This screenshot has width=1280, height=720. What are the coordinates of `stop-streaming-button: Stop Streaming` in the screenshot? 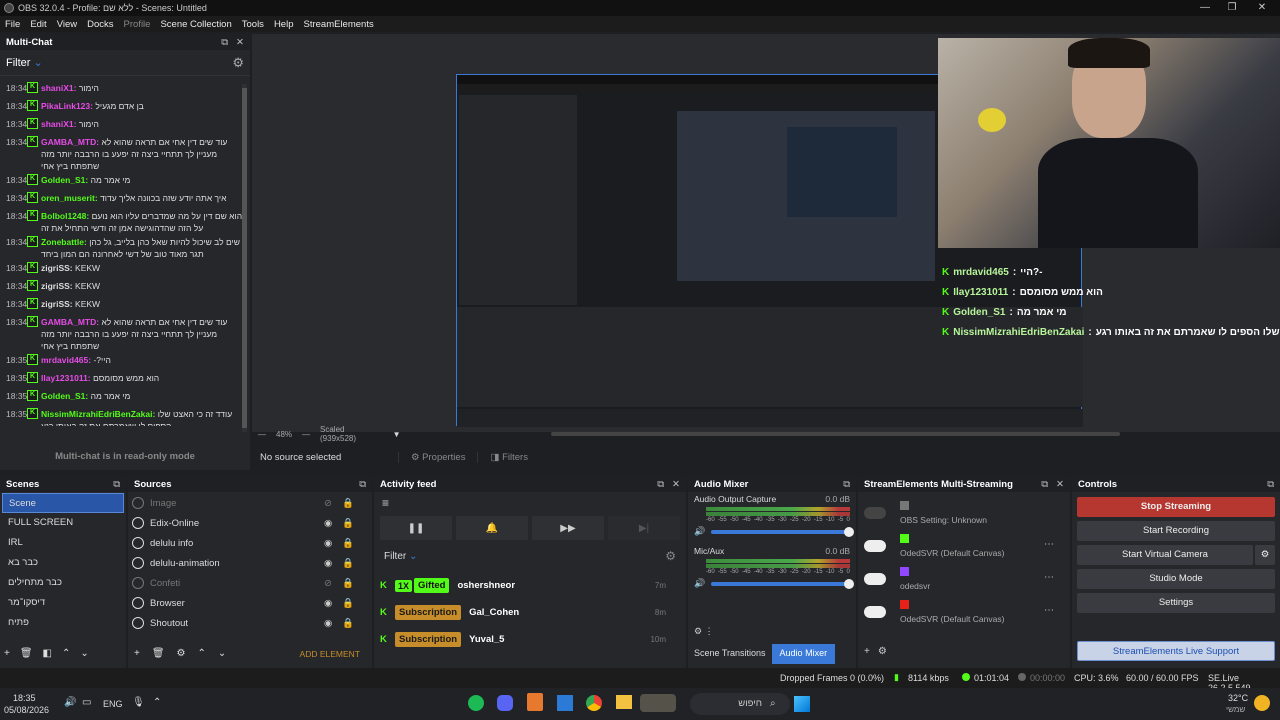 It's located at (1176, 507).